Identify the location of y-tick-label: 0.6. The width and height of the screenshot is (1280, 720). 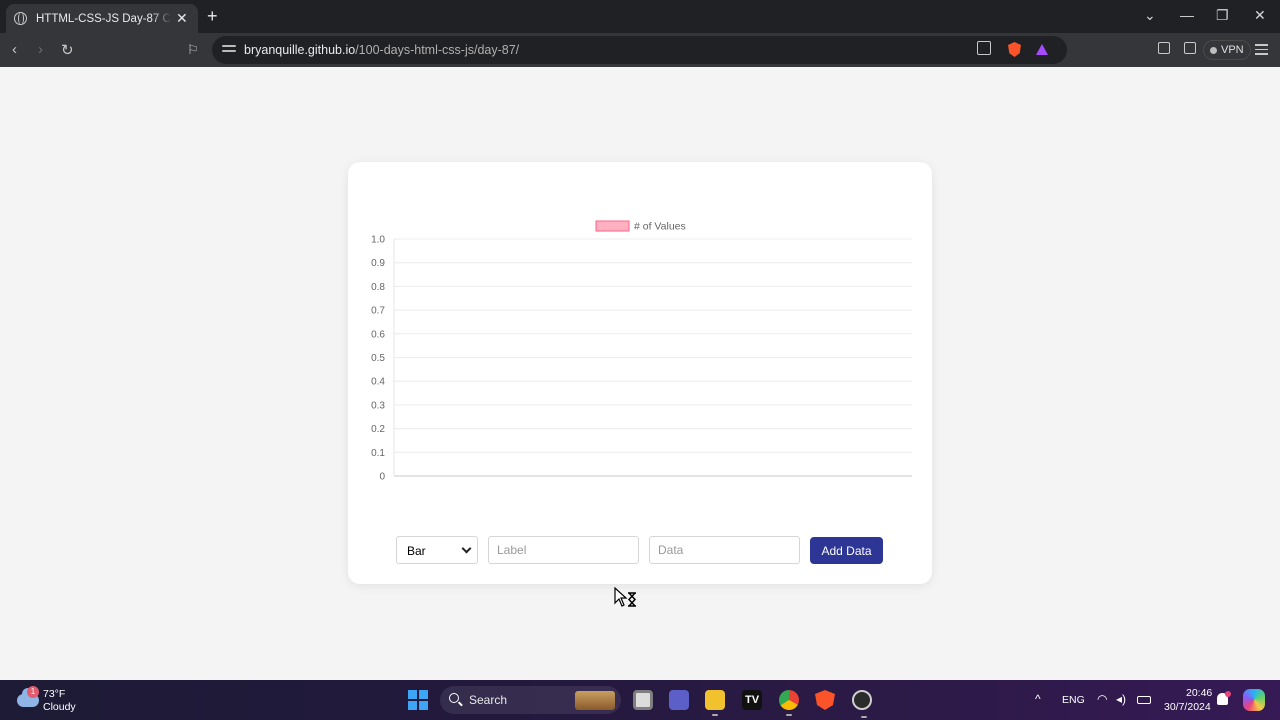
(378, 334).